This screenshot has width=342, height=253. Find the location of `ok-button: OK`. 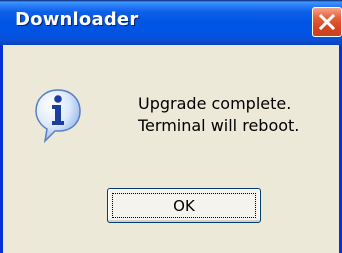

ok-button: OK is located at coordinates (184, 205).